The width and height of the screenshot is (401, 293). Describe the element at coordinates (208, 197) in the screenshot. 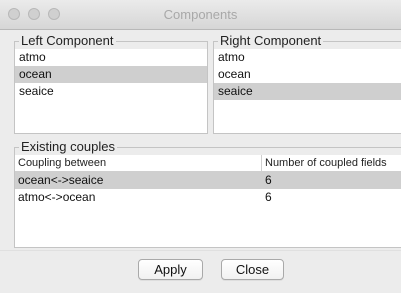

I see `table-row: atmo<->ocean 6` at that location.